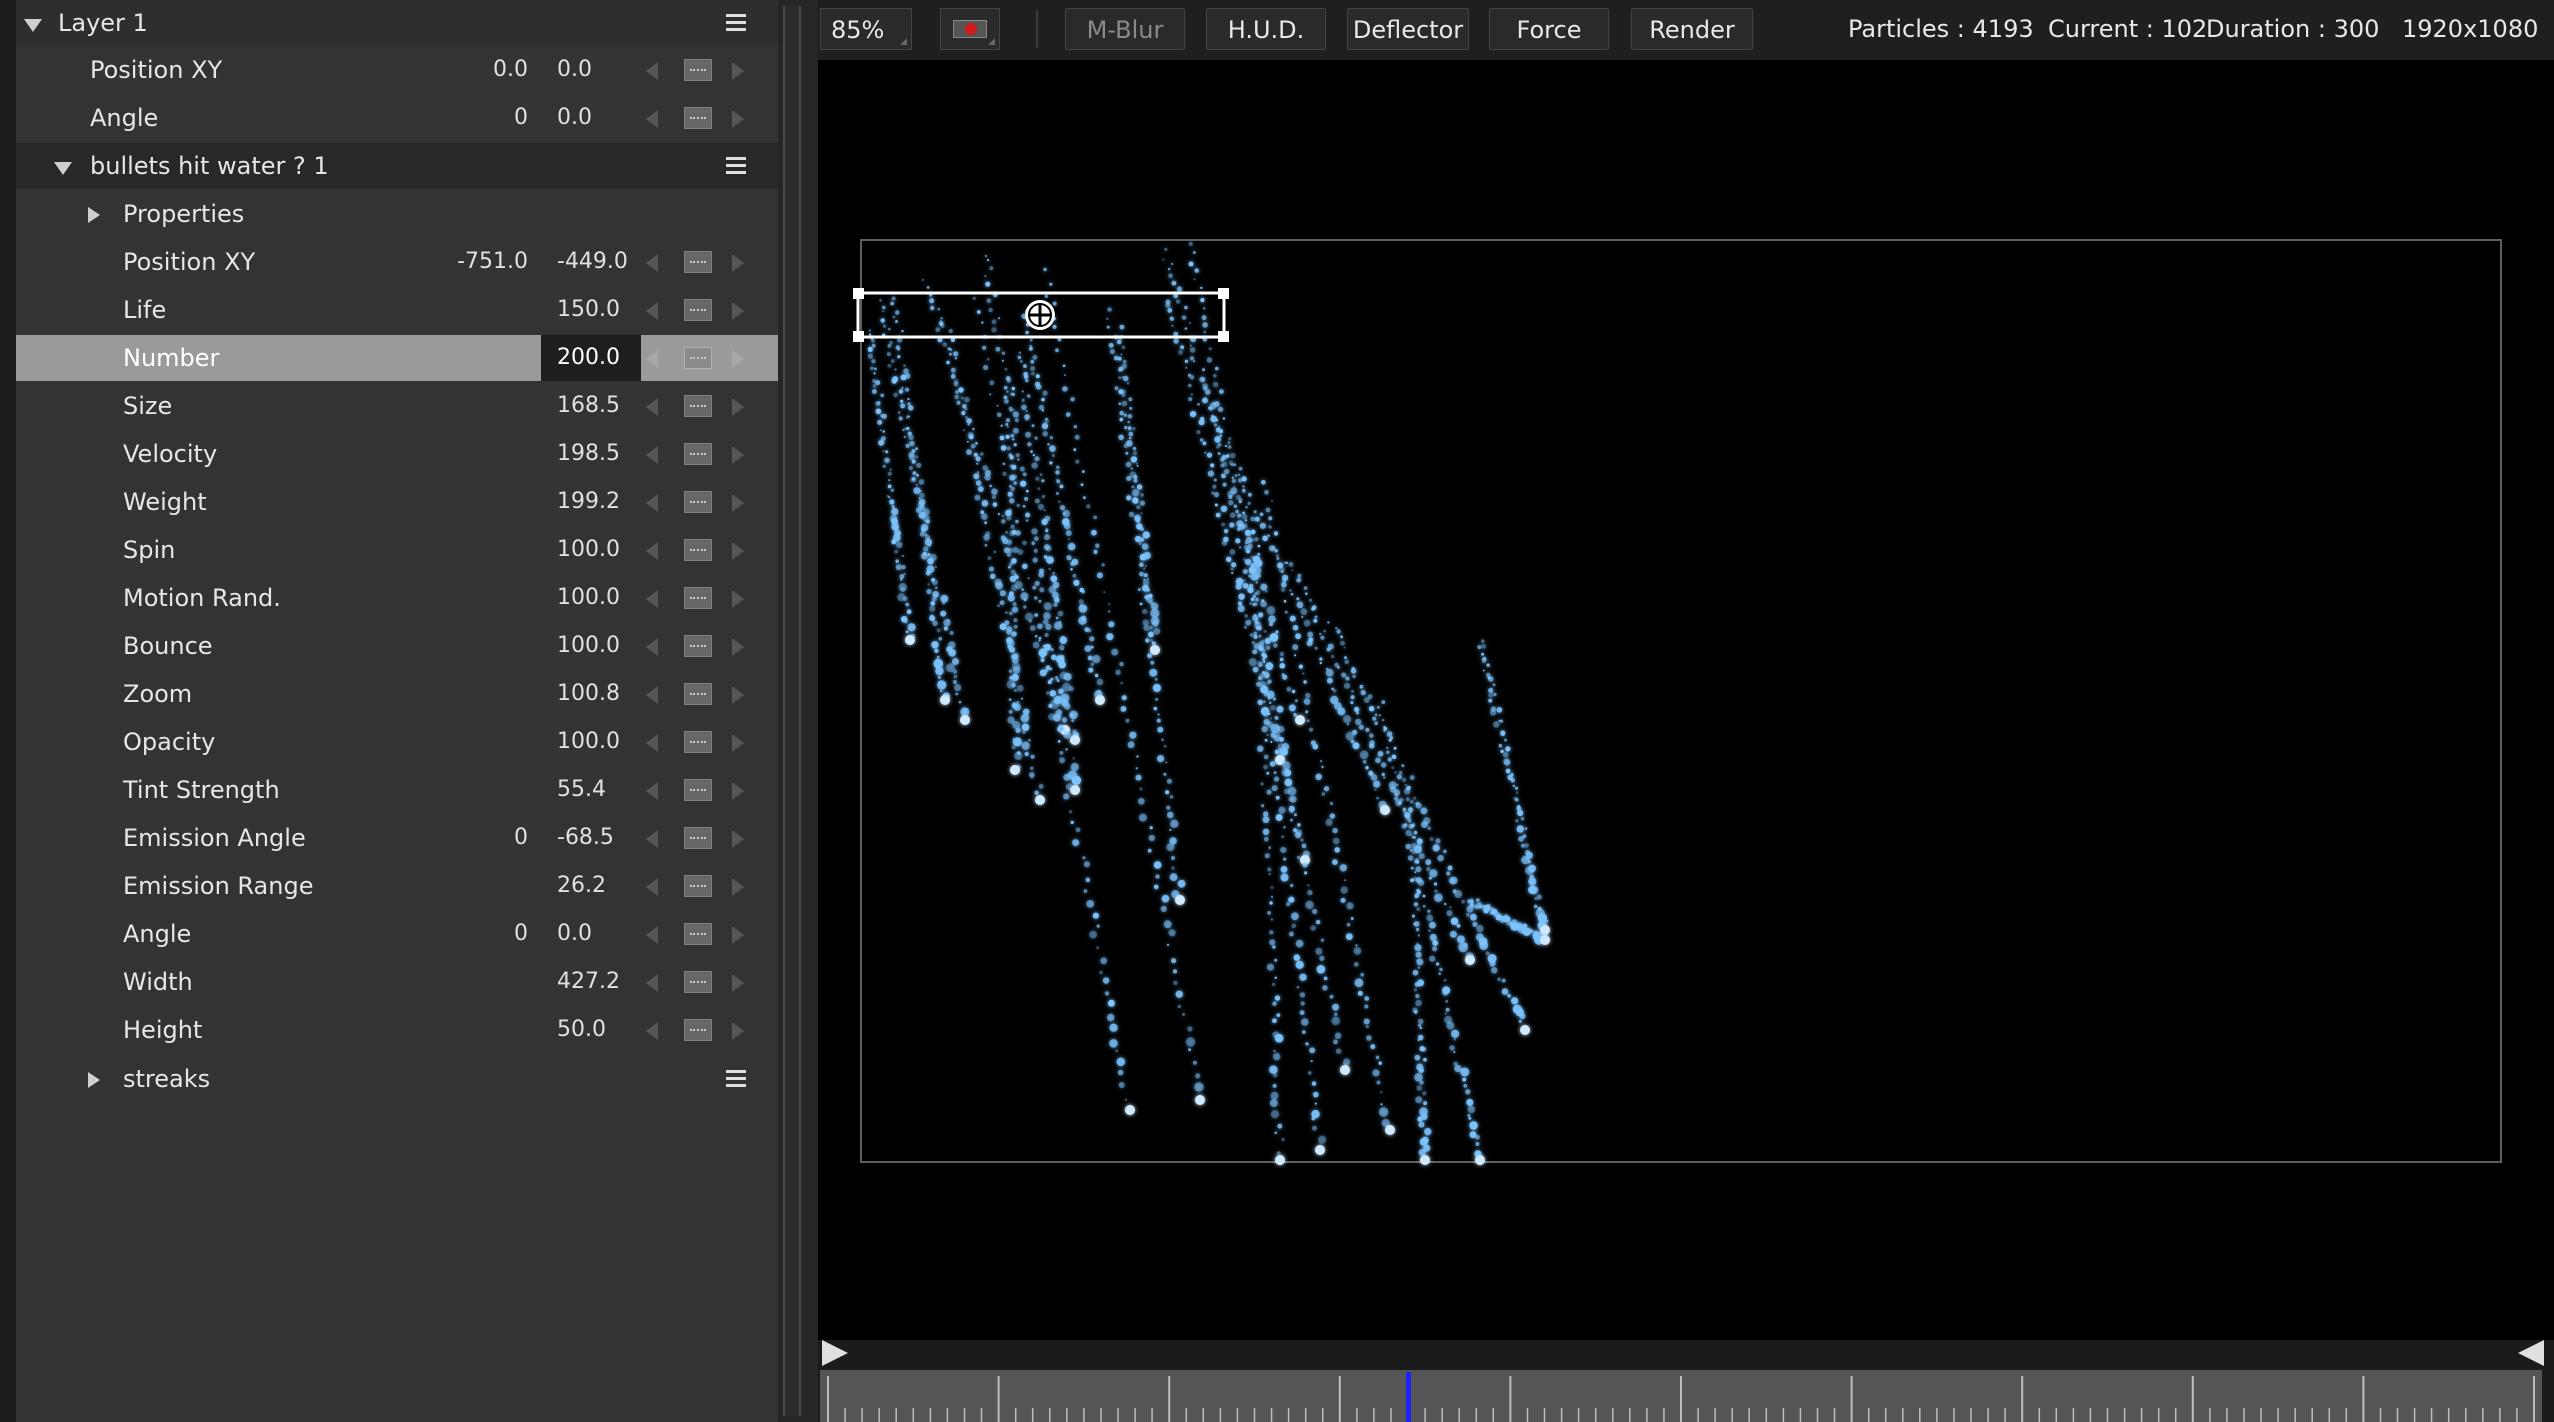  What do you see at coordinates (397, 646) in the screenshot?
I see `property-row: Bounce 100.0` at bounding box center [397, 646].